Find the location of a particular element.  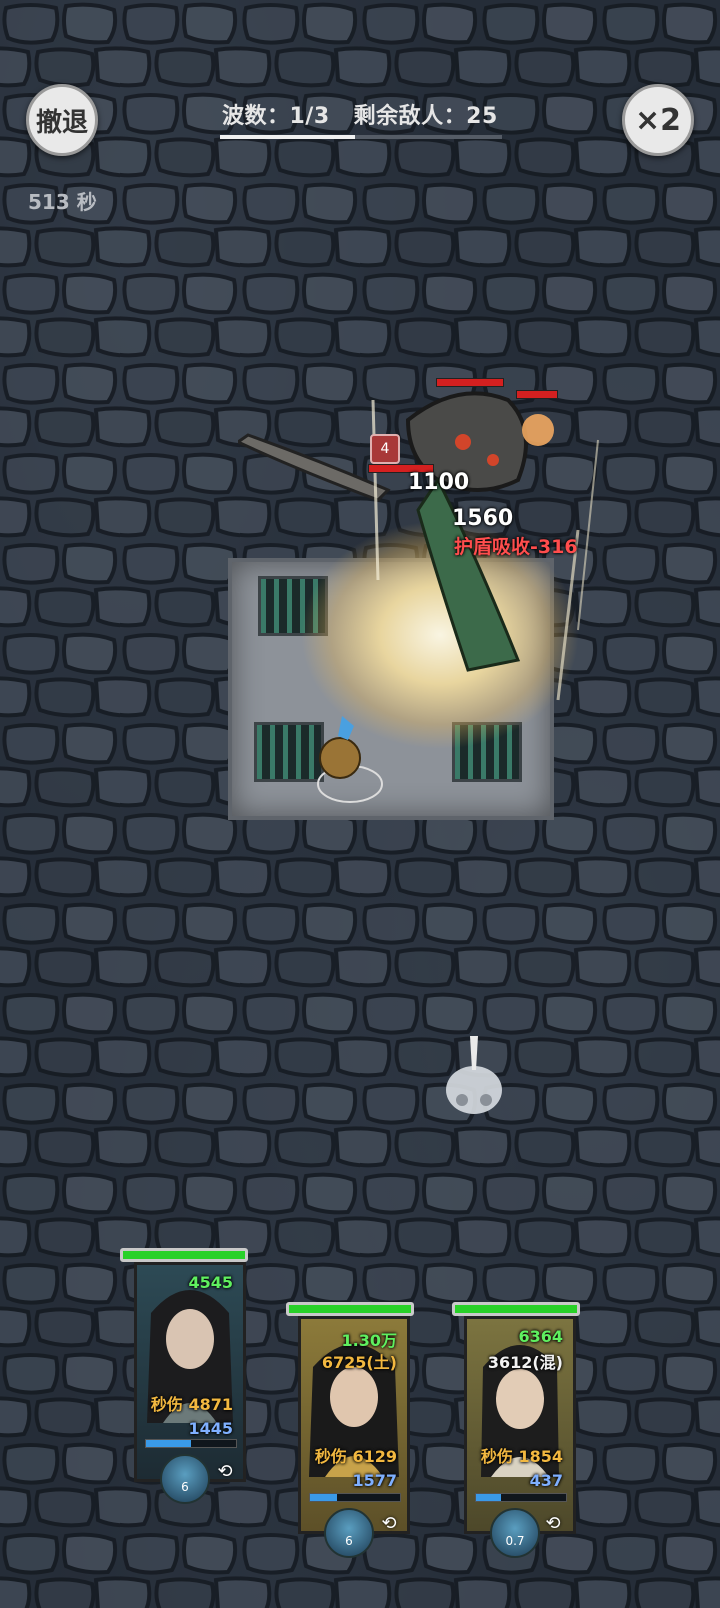

hero-dps: 秒伤 4871 is located at coordinates (191, 1404).